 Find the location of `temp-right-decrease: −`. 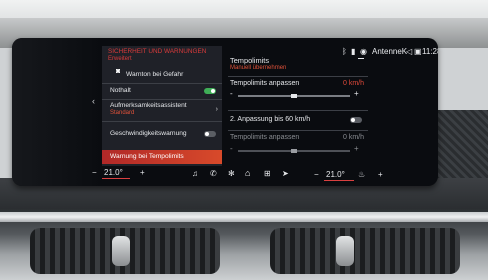

temp-right-decrease: − is located at coordinates (316, 174).